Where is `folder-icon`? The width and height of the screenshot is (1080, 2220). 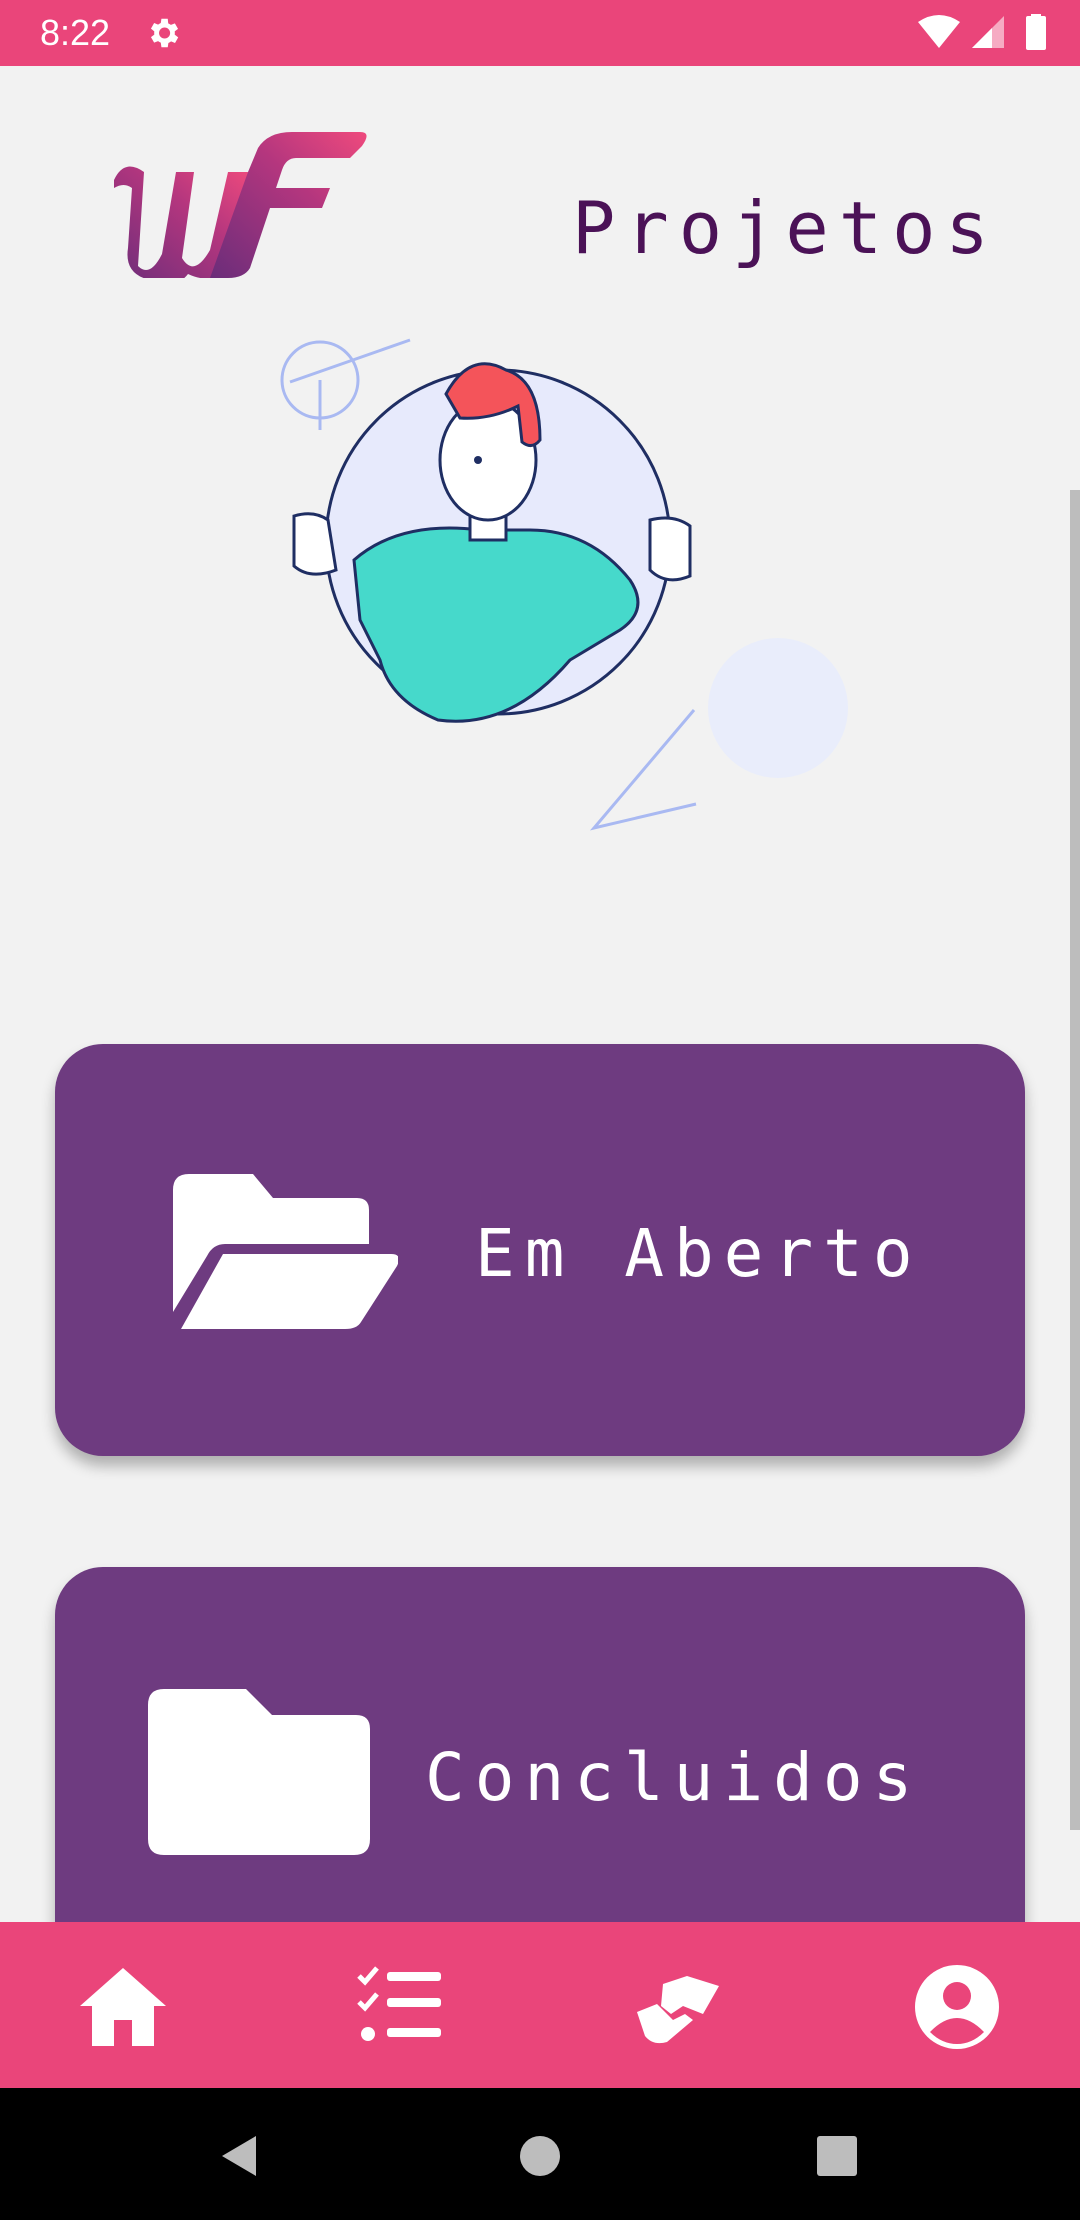
folder-icon is located at coordinates (259, 1772).